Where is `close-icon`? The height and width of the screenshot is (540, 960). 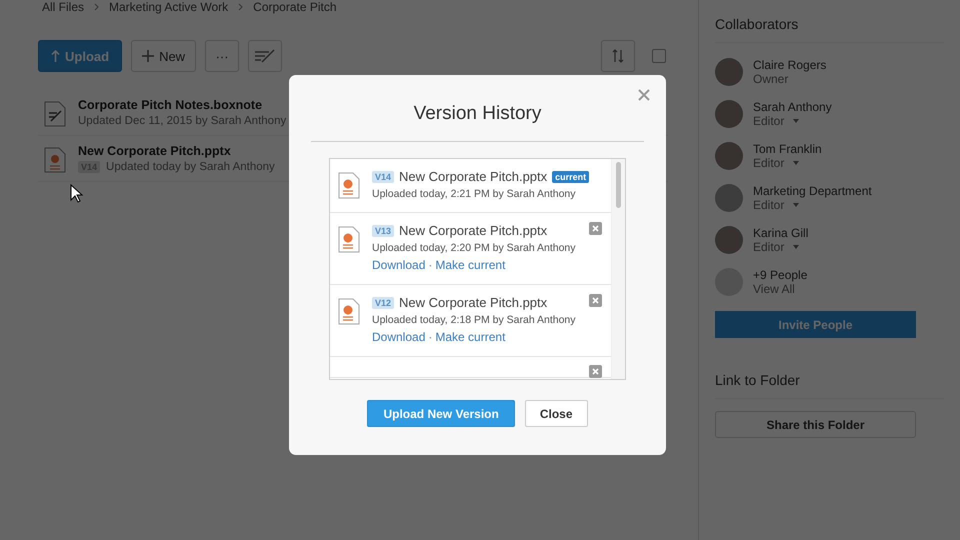 close-icon is located at coordinates (644, 95).